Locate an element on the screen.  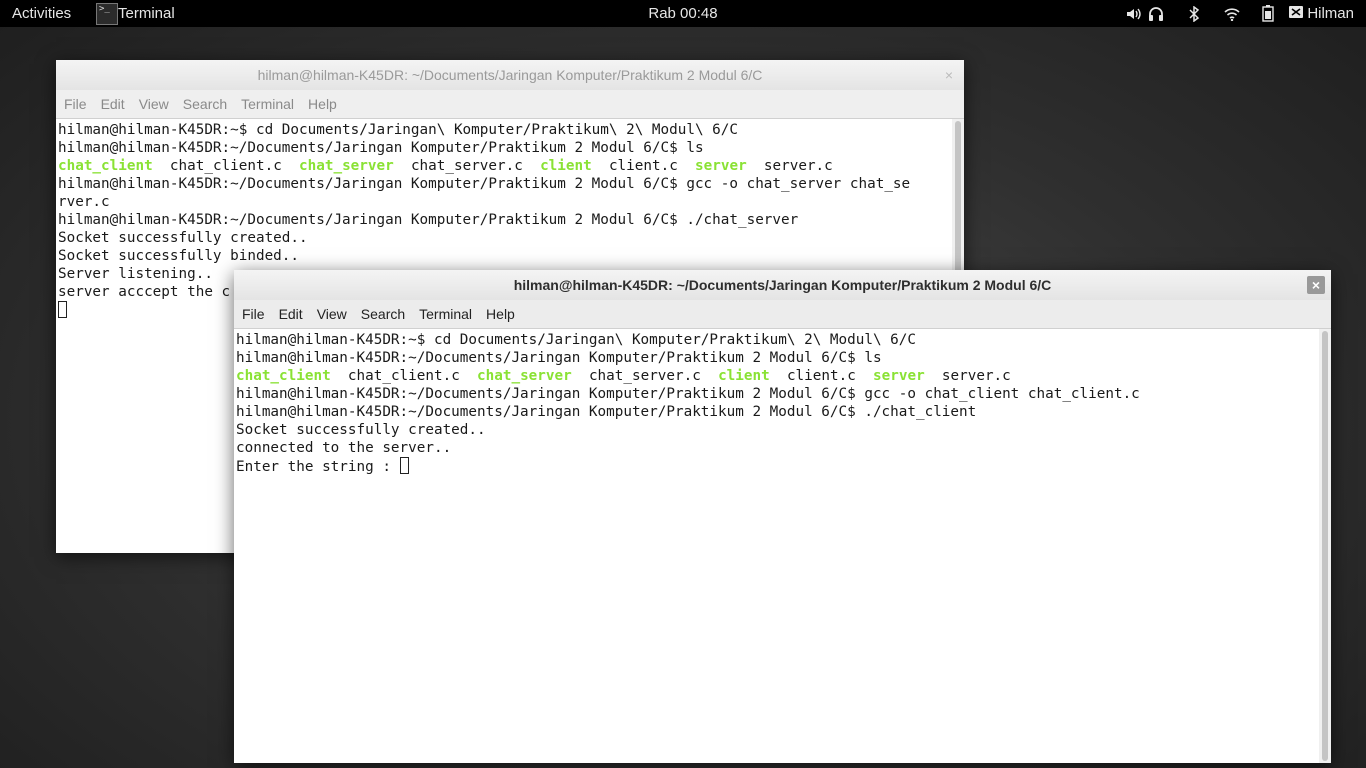
user-menu: Hilman is located at coordinates (1321, 13).